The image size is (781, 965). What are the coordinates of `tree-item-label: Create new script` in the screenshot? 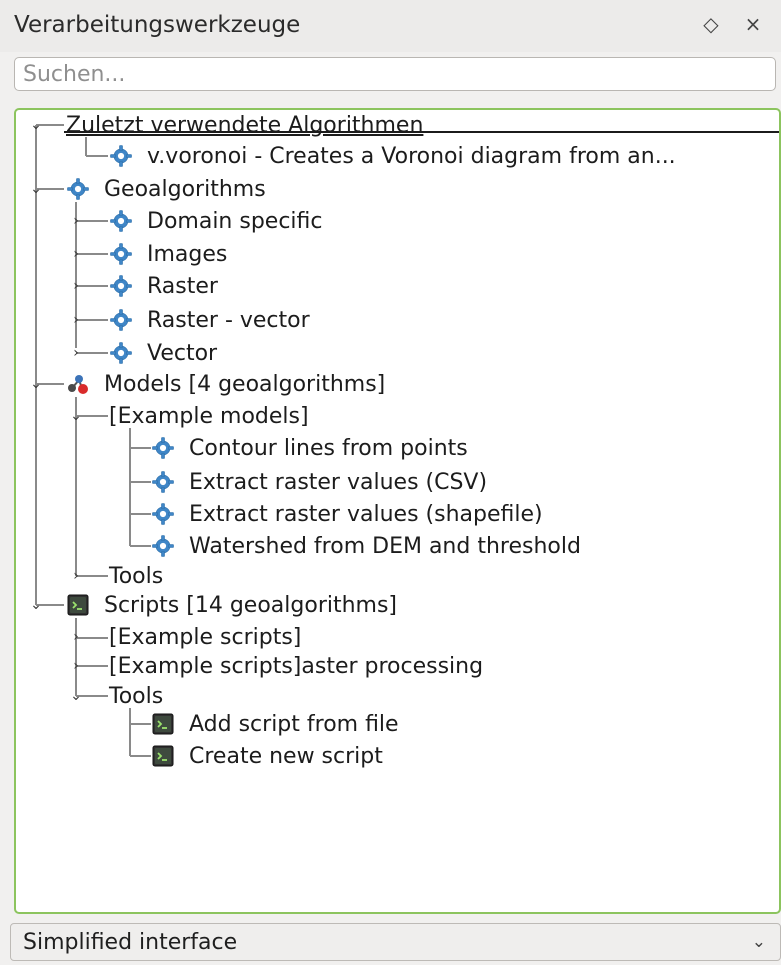 It's located at (286, 756).